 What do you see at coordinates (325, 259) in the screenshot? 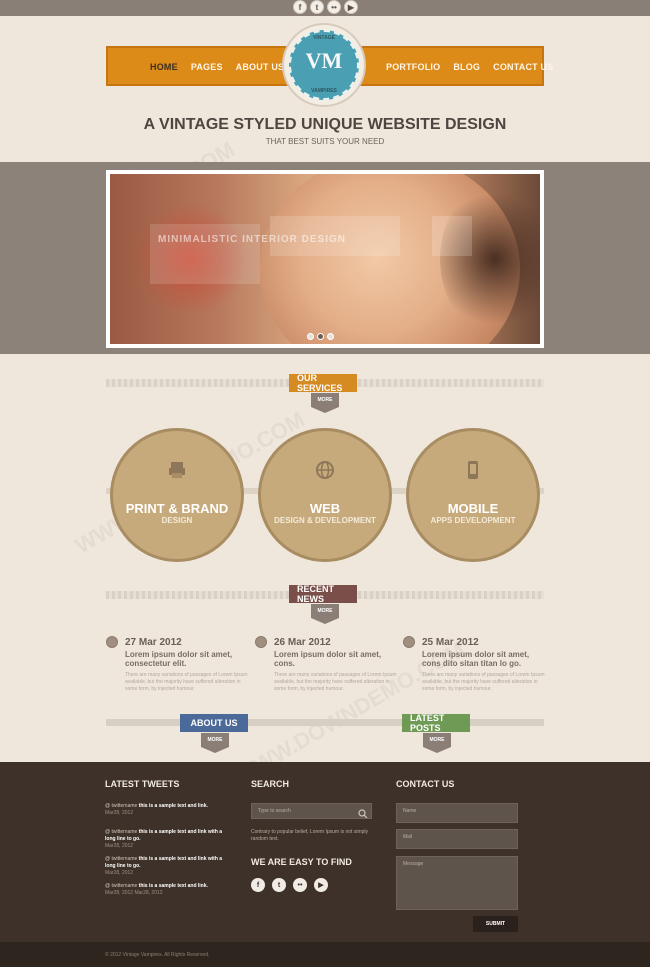
I see `slider-image: MINIMALISTIC INTERIOR DESIGN` at bounding box center [325, 259].